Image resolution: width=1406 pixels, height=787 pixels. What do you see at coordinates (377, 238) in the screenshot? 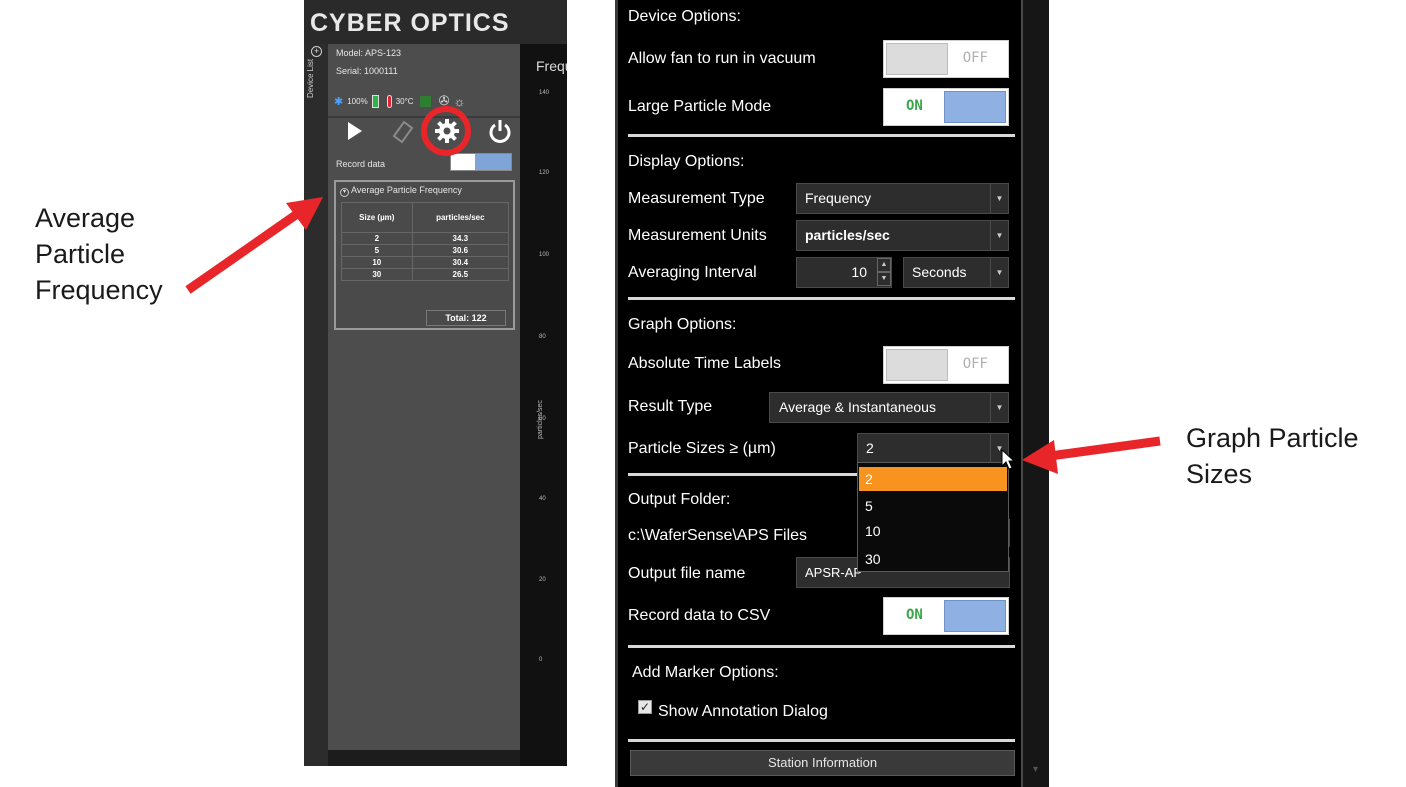
I see `cell-size: 2` at bounding box center [377, 238].